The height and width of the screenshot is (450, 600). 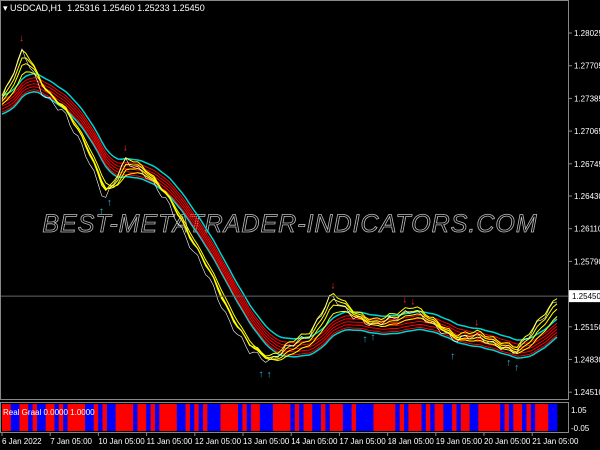 I want to click on time-label: 17 Jan 05:00, so click(x=362, y=441).